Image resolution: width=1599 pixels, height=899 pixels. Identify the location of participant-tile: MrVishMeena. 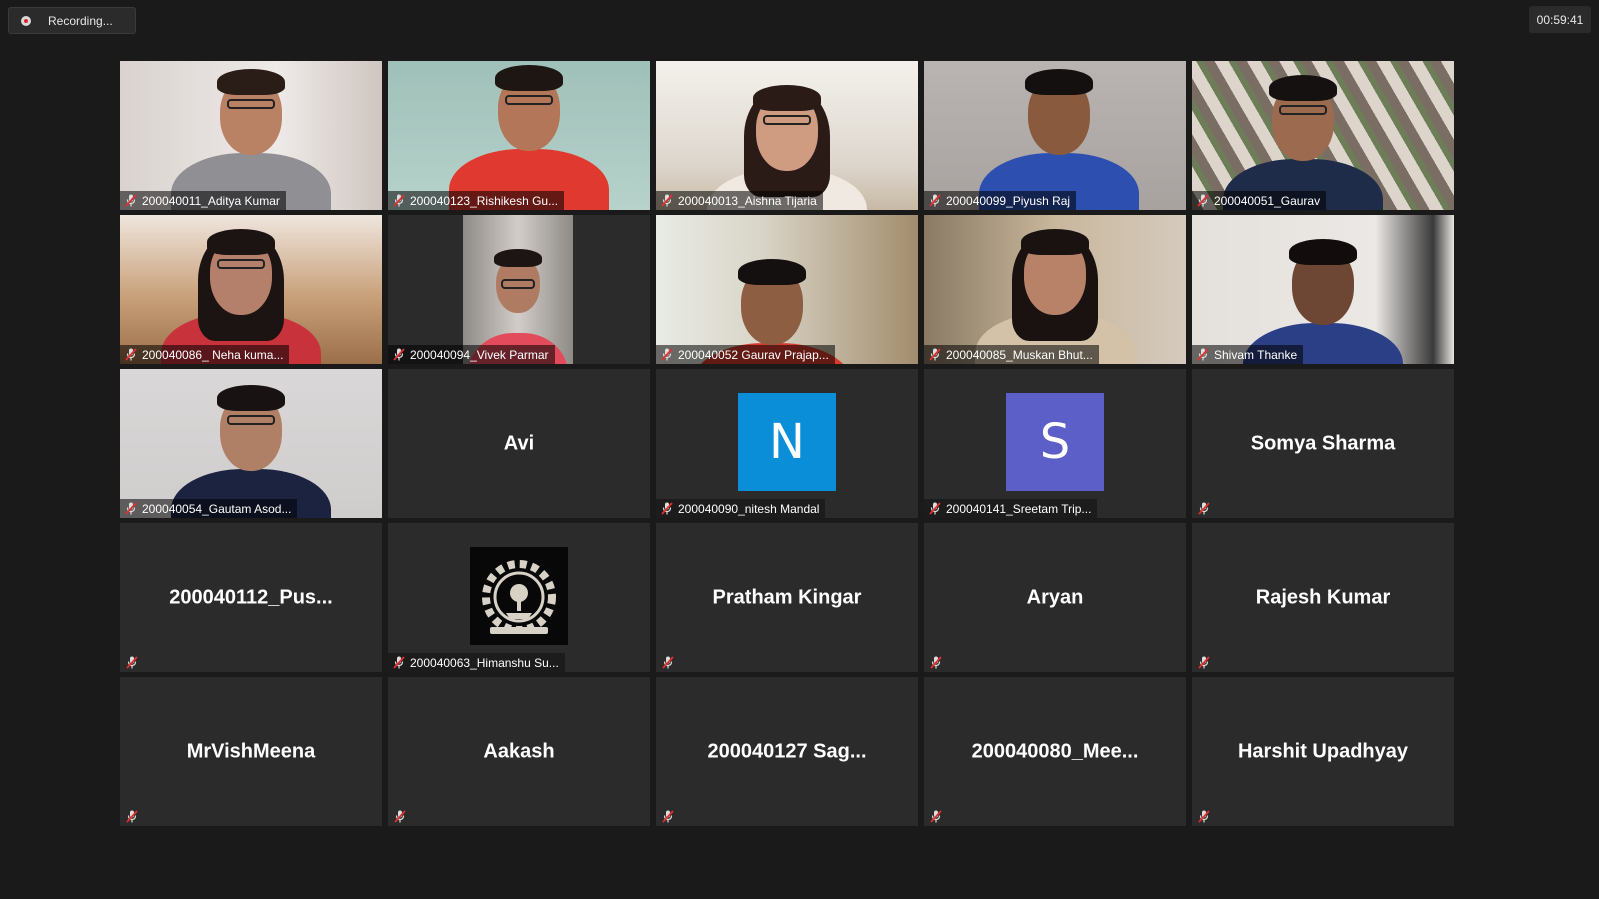
(251, 751).